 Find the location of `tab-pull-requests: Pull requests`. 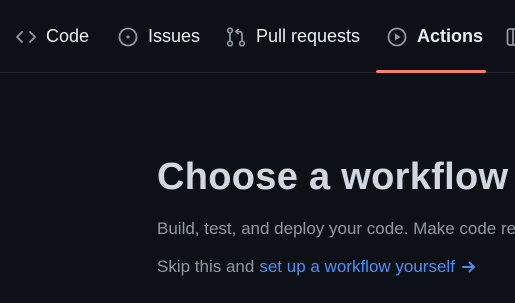

tab-pull-requests: Pull requests is located at coordinates (292, 36).